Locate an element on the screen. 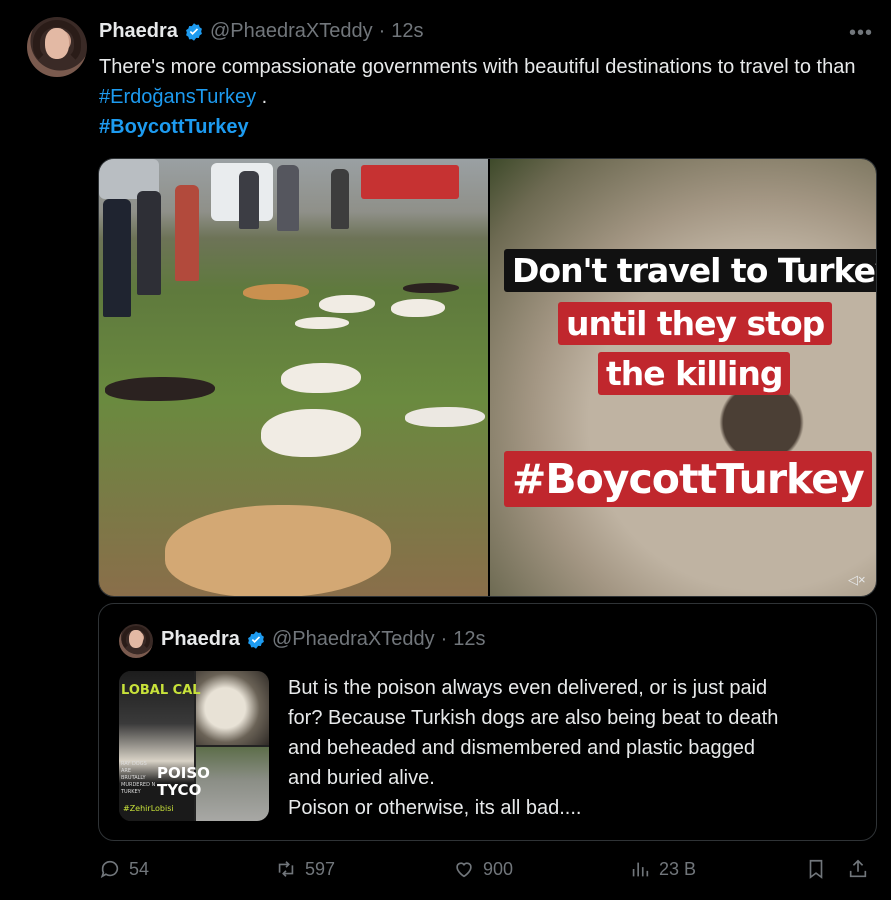 The height and width of the screenshot is (900, 891). repost-count: 597 is located at coordinates (320, 868).